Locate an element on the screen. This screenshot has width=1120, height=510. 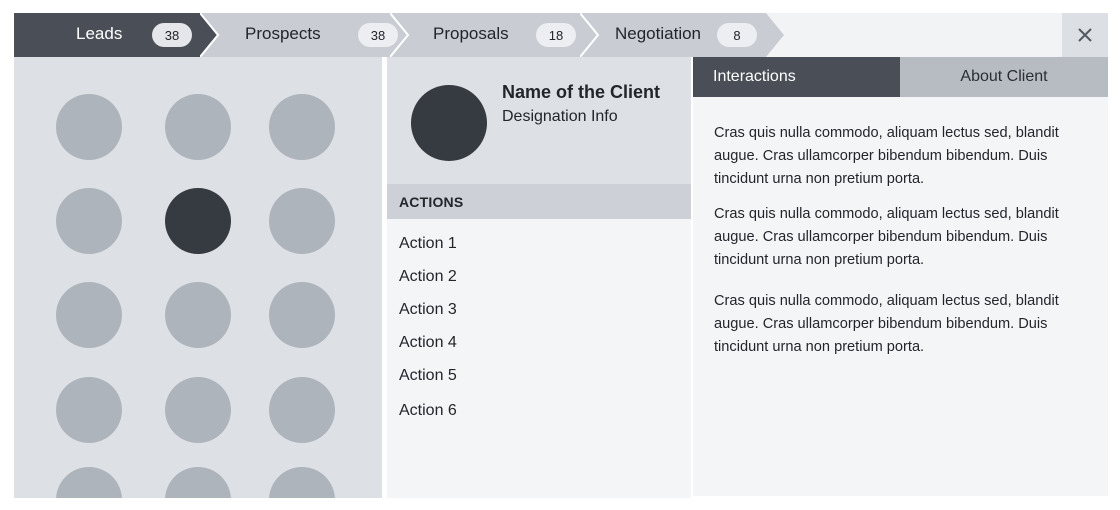
action-item: Action 1 is located at coordinates (428, 244).